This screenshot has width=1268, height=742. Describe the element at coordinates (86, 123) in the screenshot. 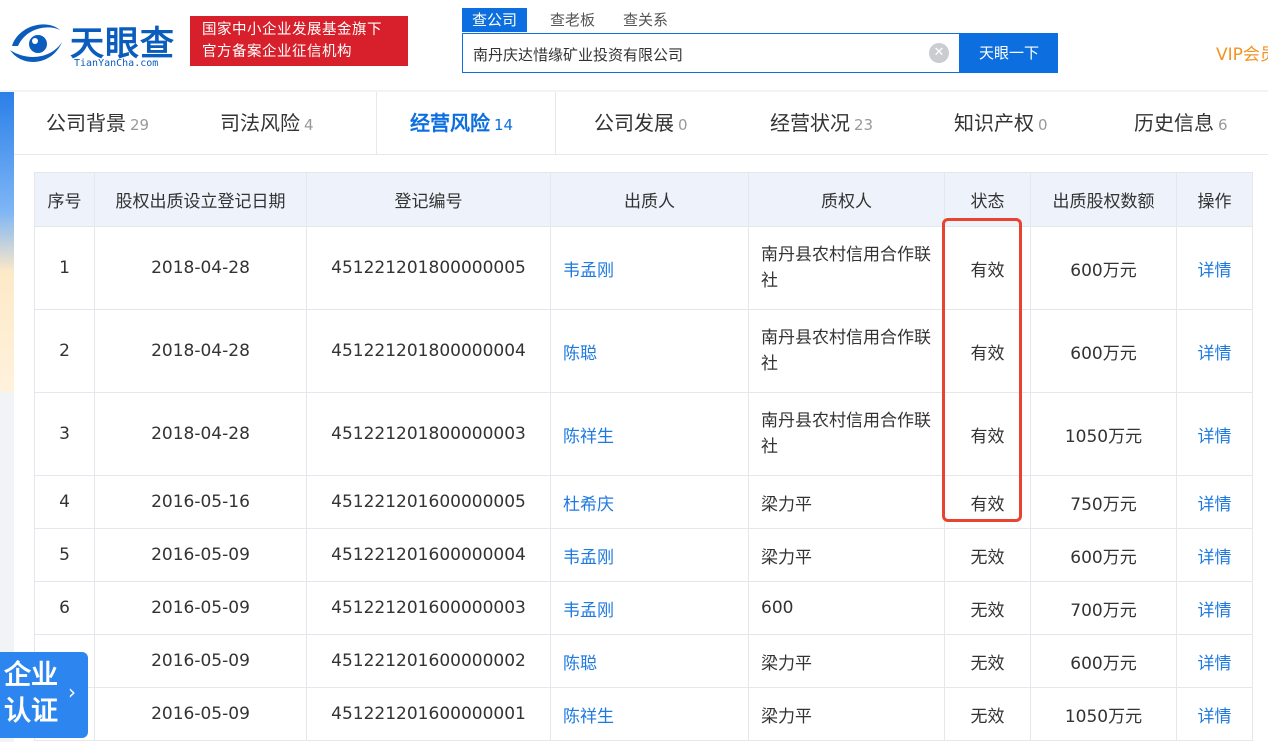

I see `tab-label: 公司背景` at that location.